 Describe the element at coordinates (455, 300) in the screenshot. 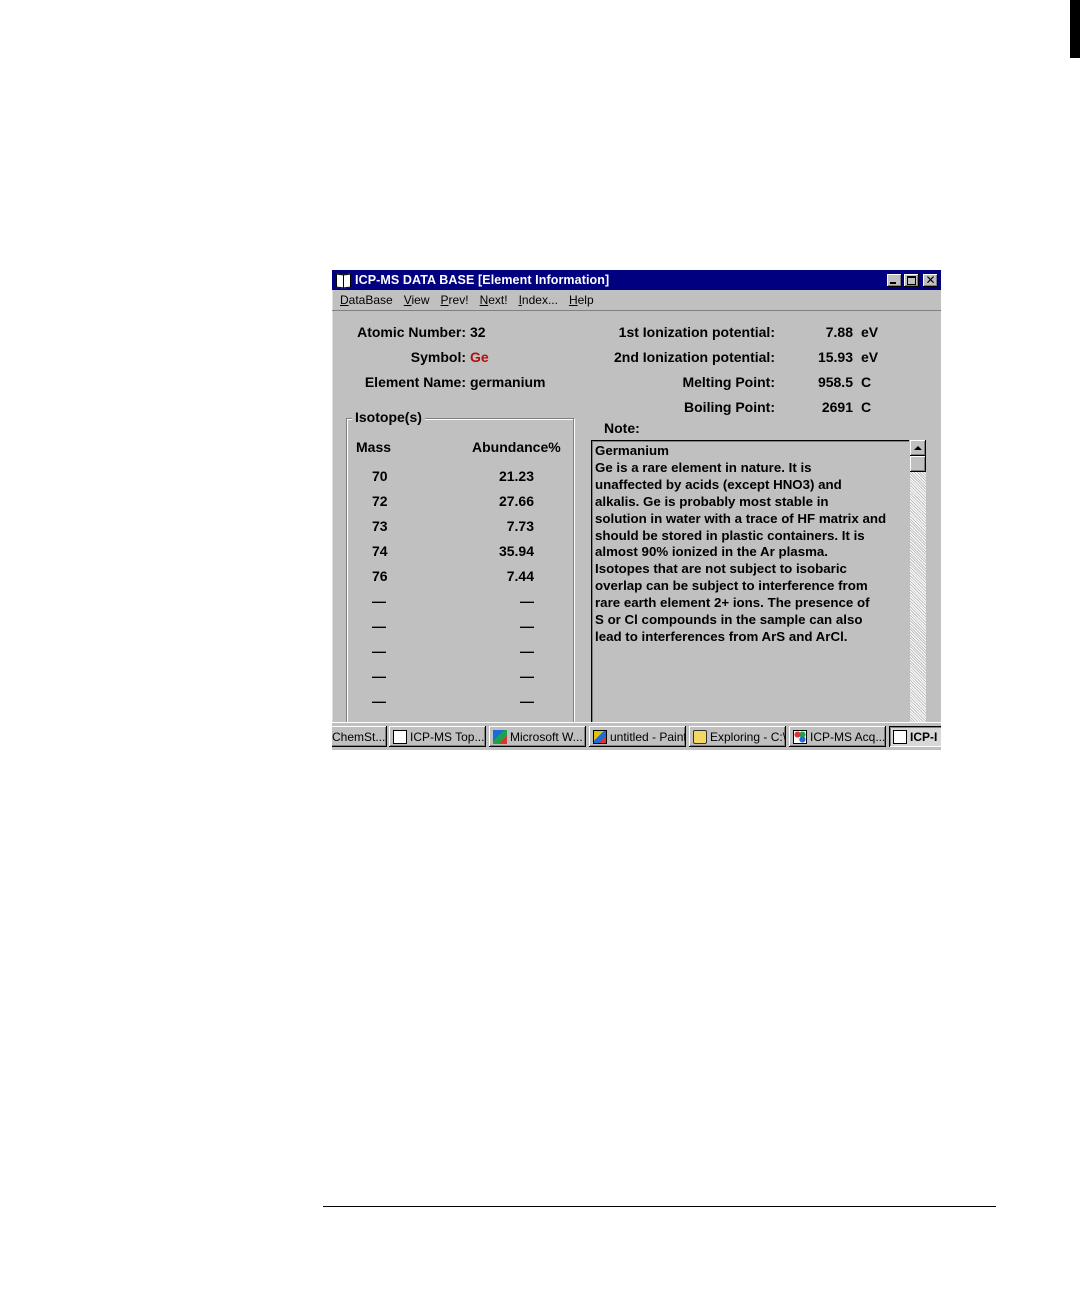

I see `menu-prev: Prev!` at that location.